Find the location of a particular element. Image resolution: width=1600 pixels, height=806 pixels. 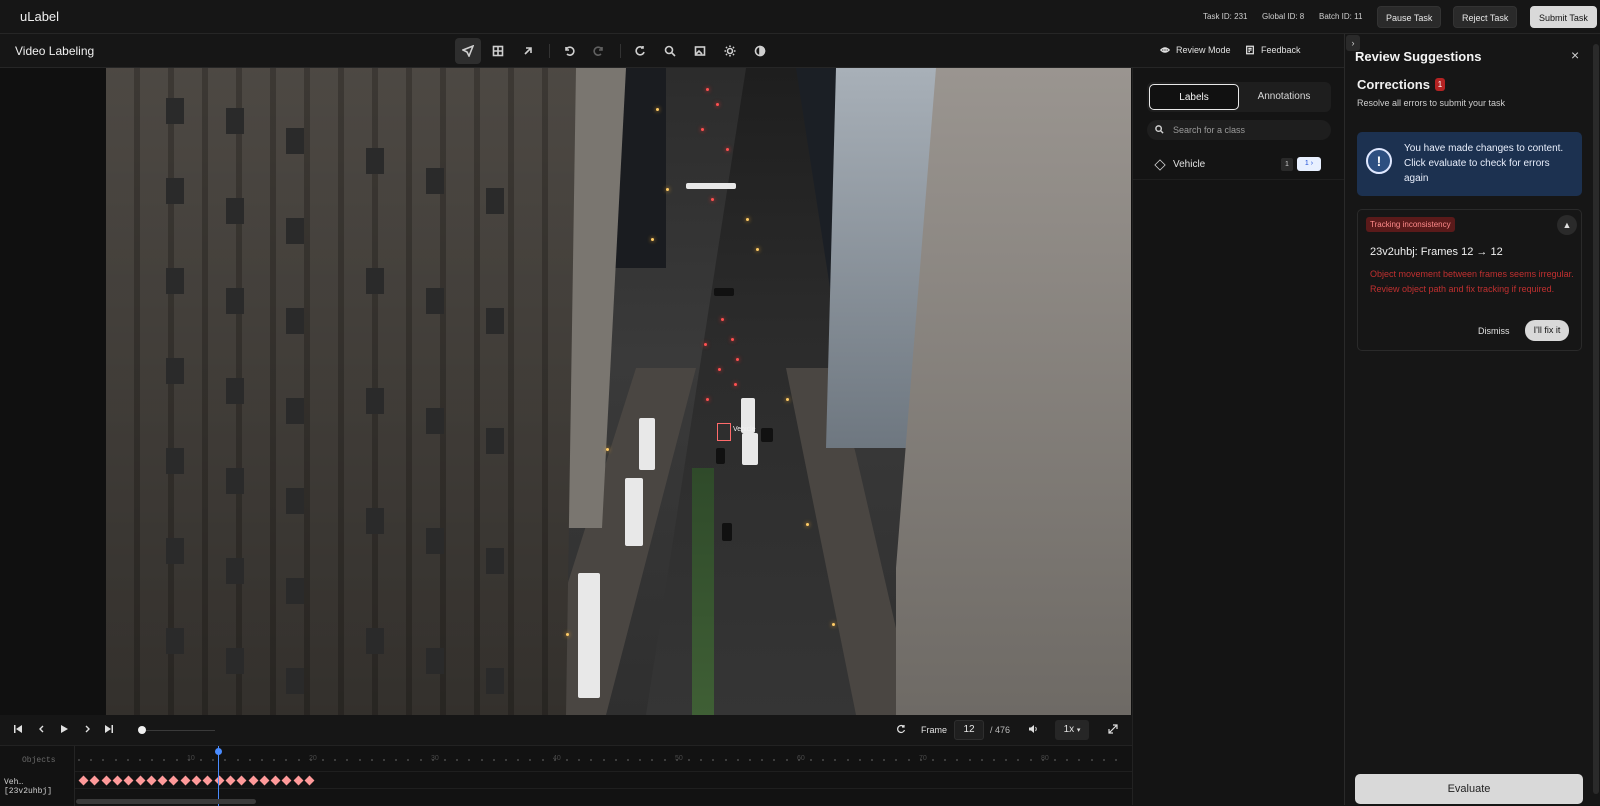

polygon-icon is located at coordinates (1160, 165).